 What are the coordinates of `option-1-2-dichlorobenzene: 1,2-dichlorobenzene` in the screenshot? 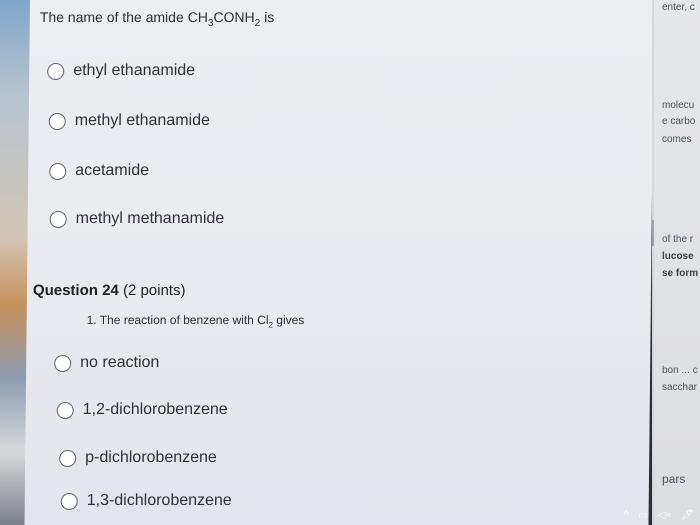 It's located at (142, 410).